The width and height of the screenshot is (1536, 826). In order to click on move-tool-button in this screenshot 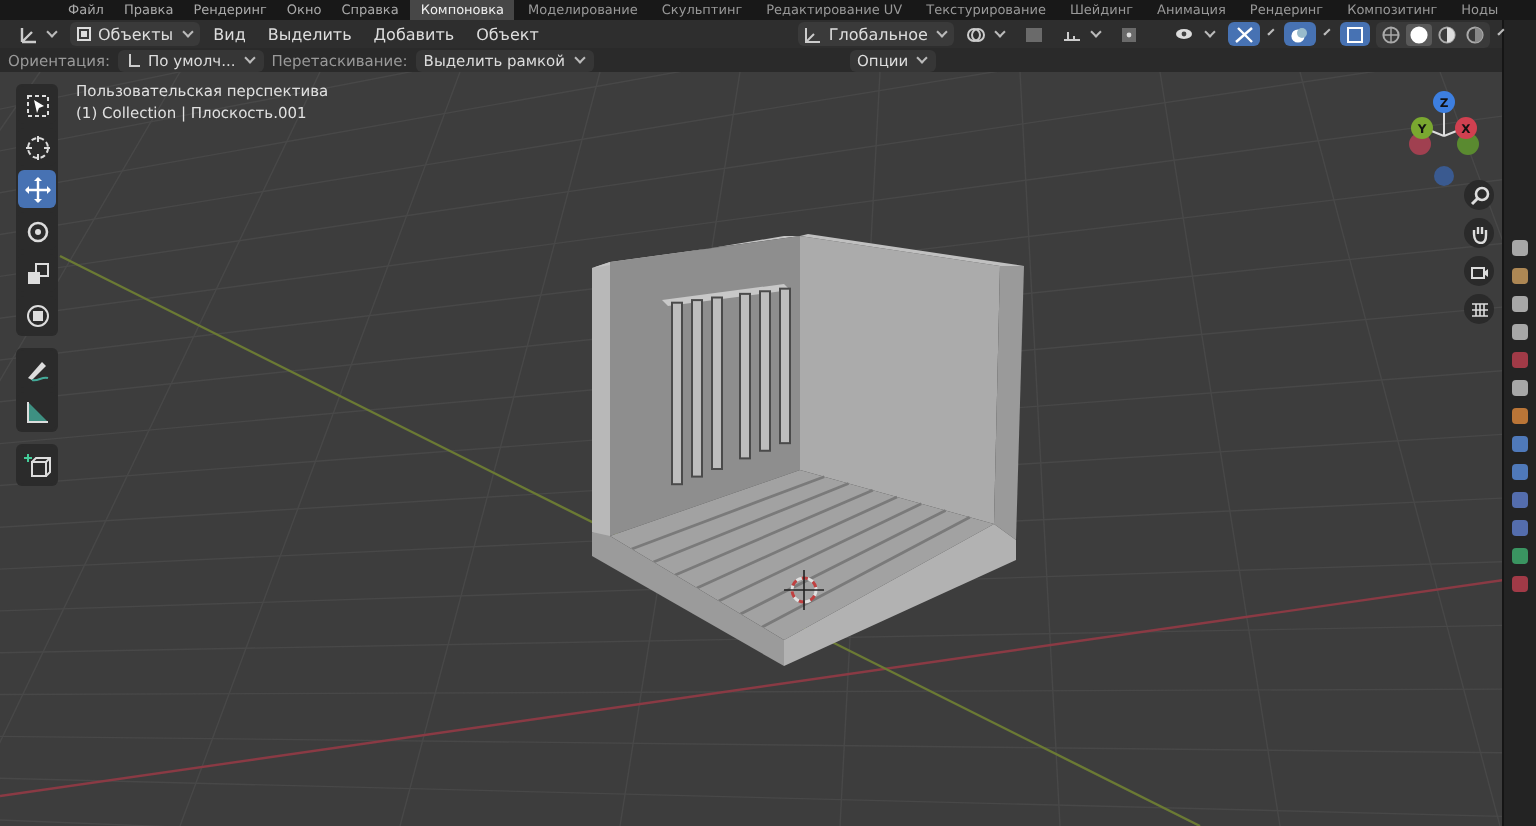, I will do `click(37, 189)`.